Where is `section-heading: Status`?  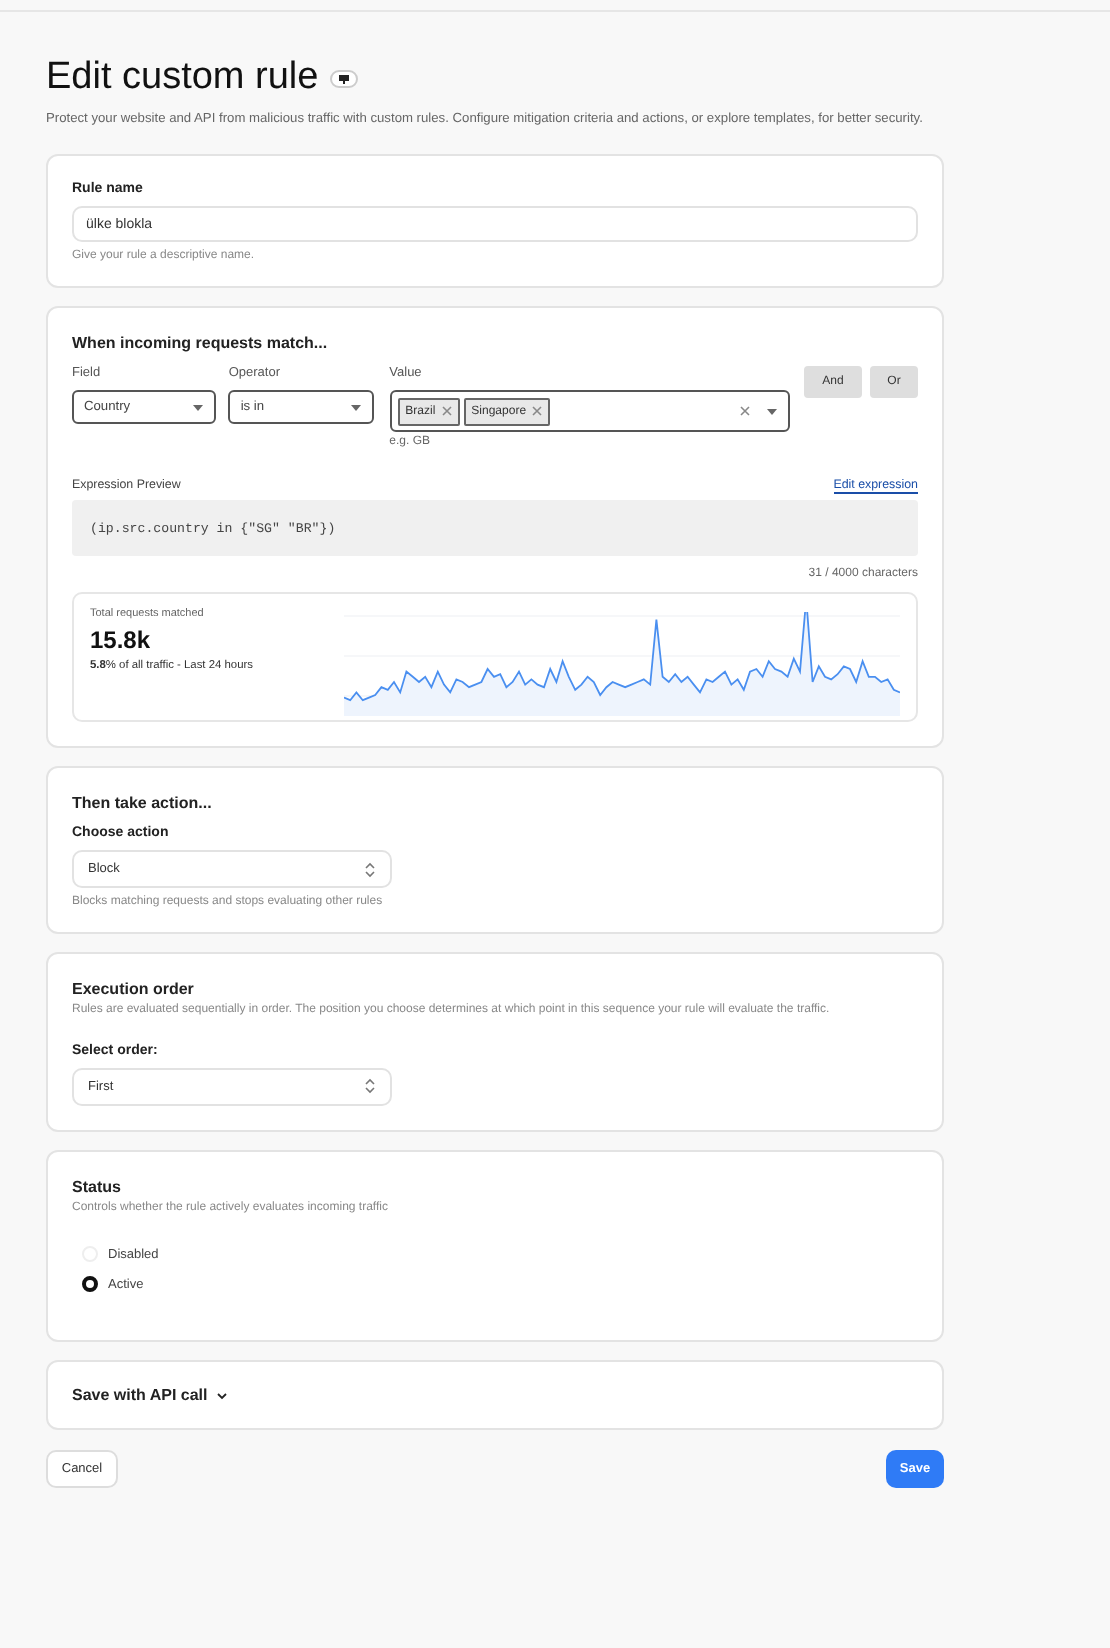 section-heading: Status is located at coordinates (97, 1186).